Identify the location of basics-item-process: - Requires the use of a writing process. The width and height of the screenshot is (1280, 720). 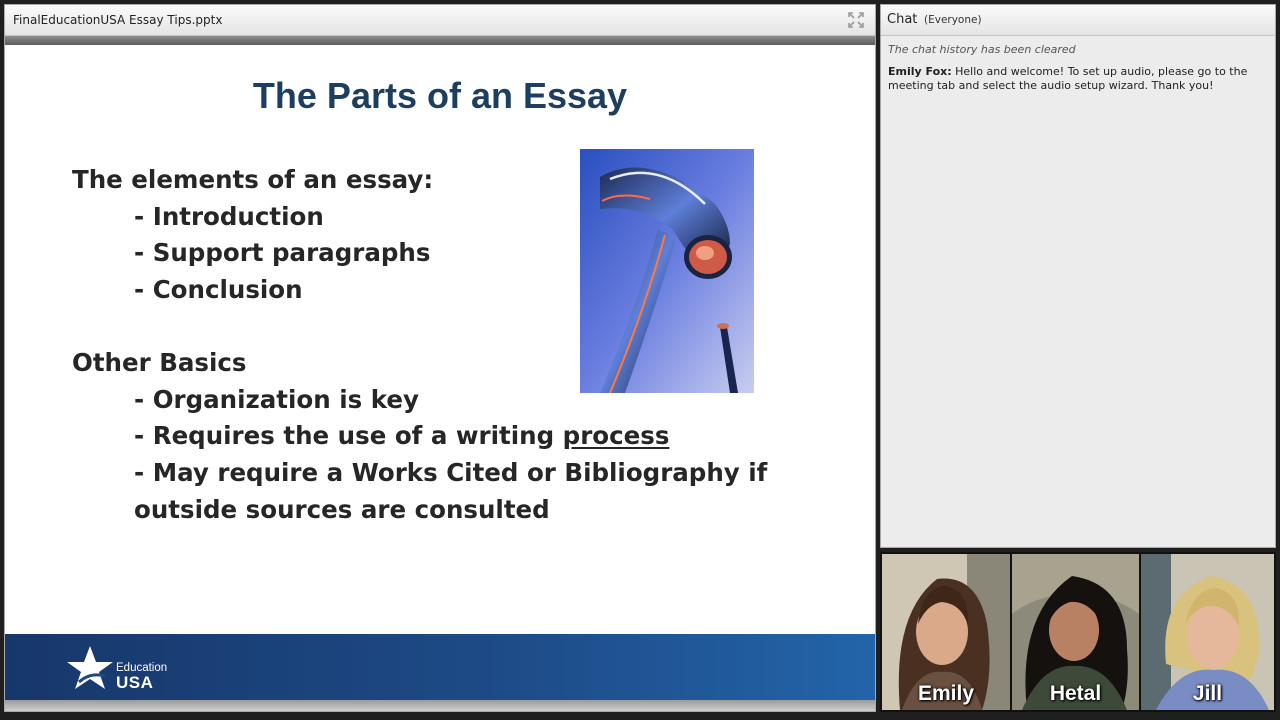
(401, 435).